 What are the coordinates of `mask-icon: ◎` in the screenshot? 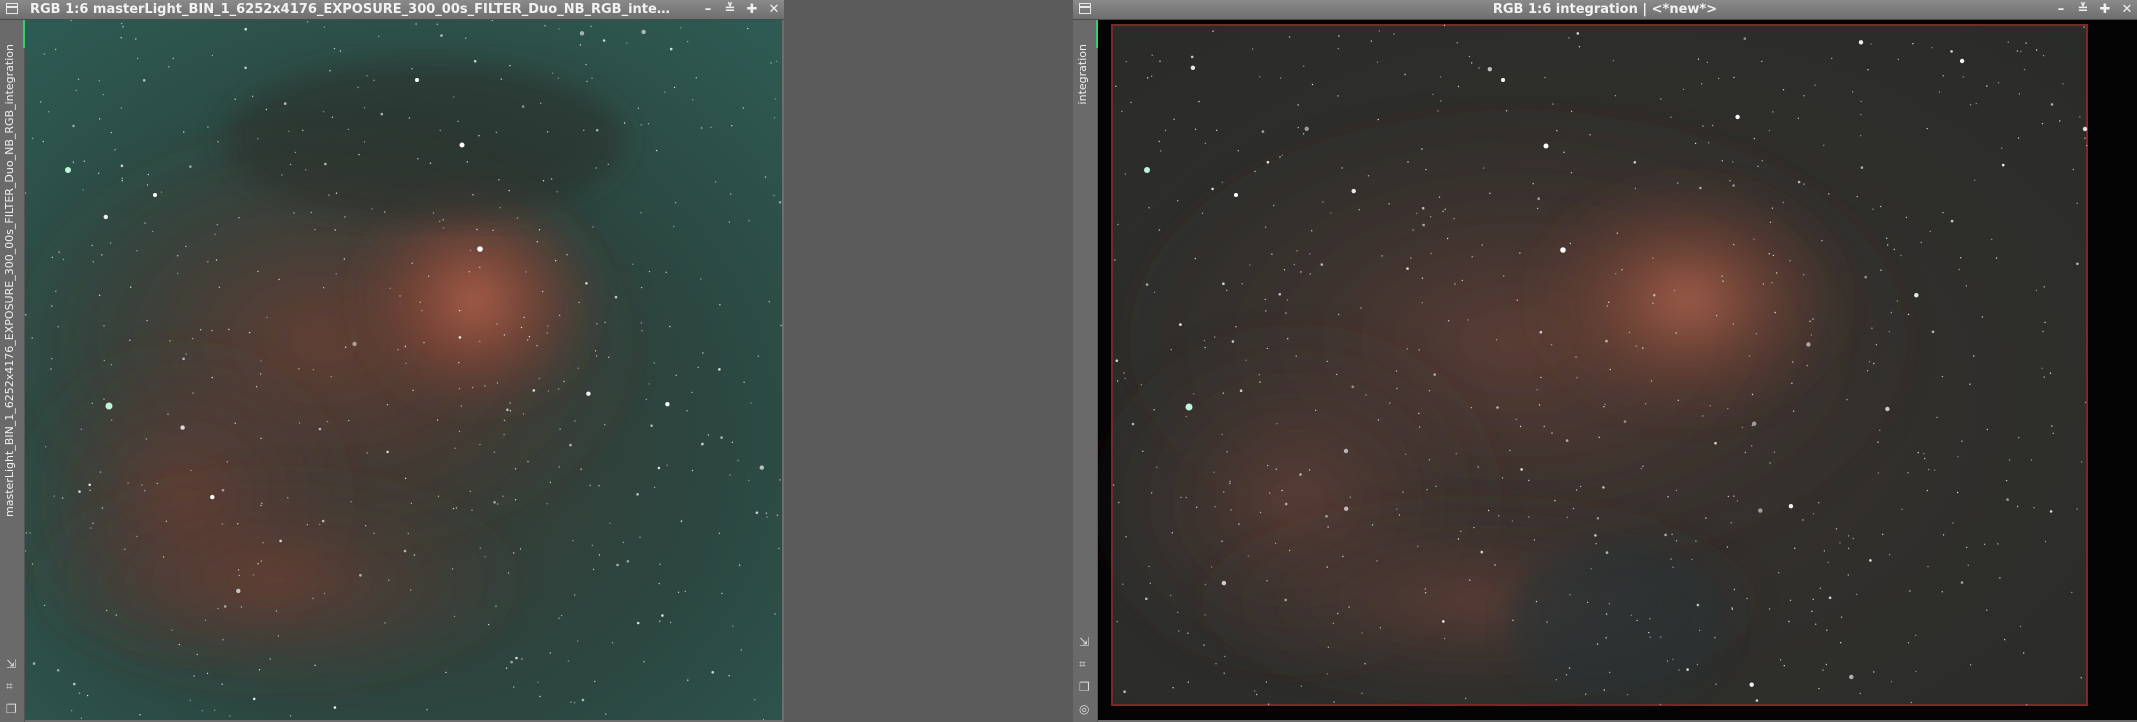 It's located at (1084, 709).